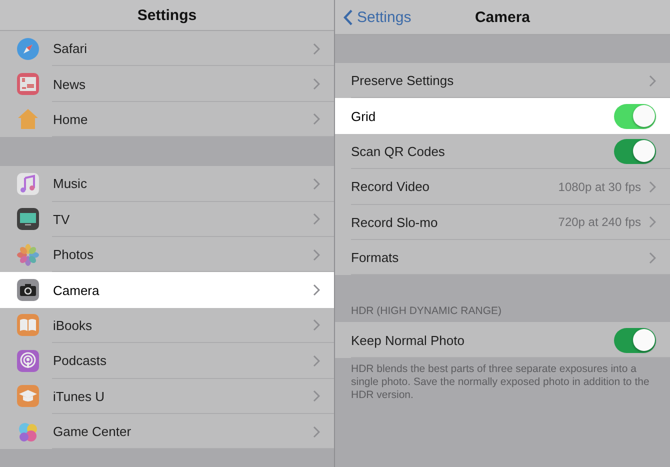 The height and width of the screenshot is (467, 670). What do you see at coordinates (28, 119) in the screenshot?
I see `house-icon` at bounding box center [28, 119].